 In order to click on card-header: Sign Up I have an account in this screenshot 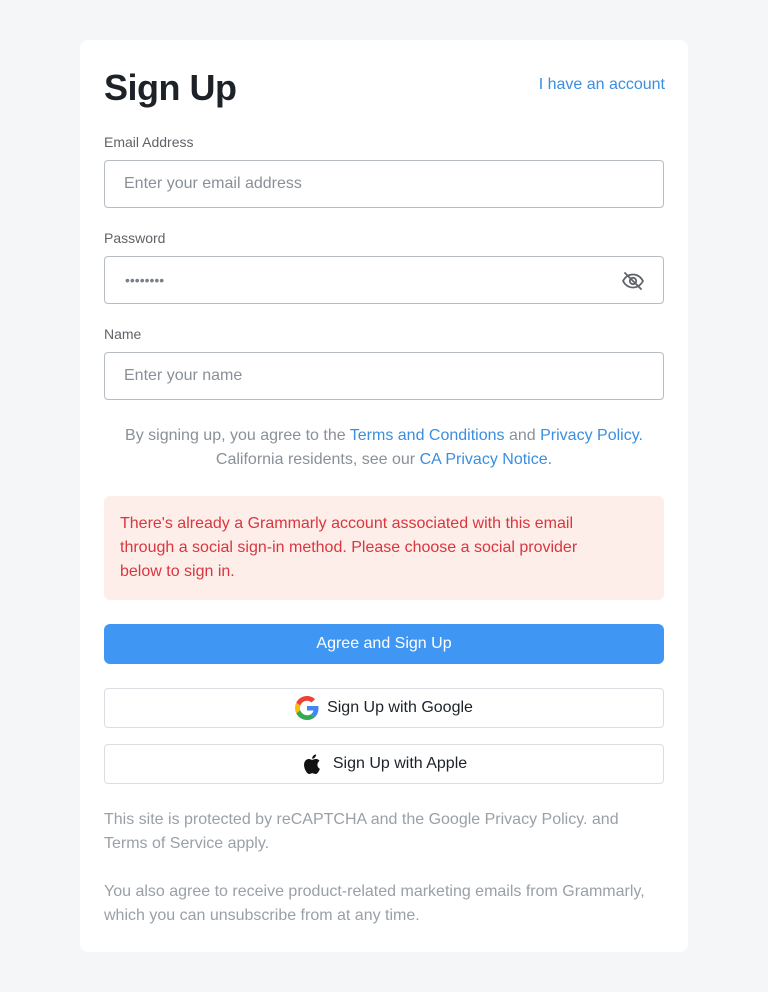, I will do `click(384, 88)`.